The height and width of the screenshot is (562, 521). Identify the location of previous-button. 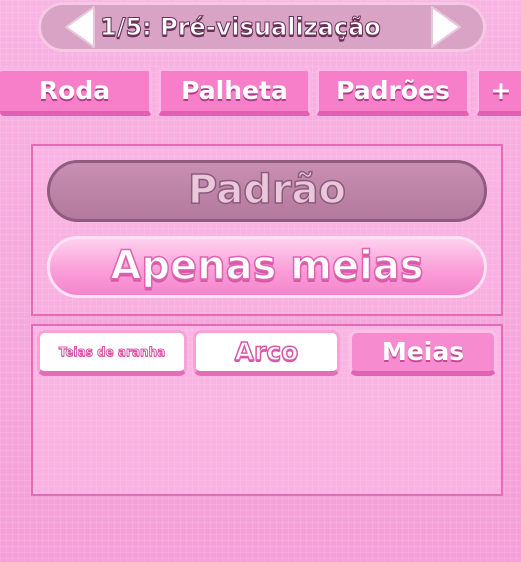
(80, 27).